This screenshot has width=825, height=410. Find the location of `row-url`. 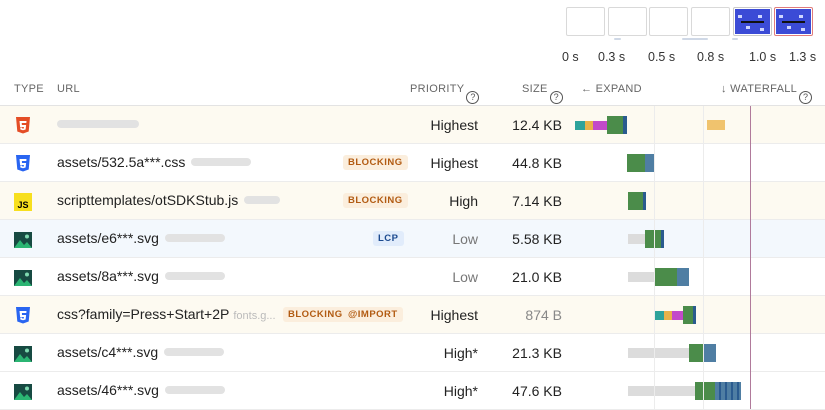

row-url is located at coordinates (98, 124).